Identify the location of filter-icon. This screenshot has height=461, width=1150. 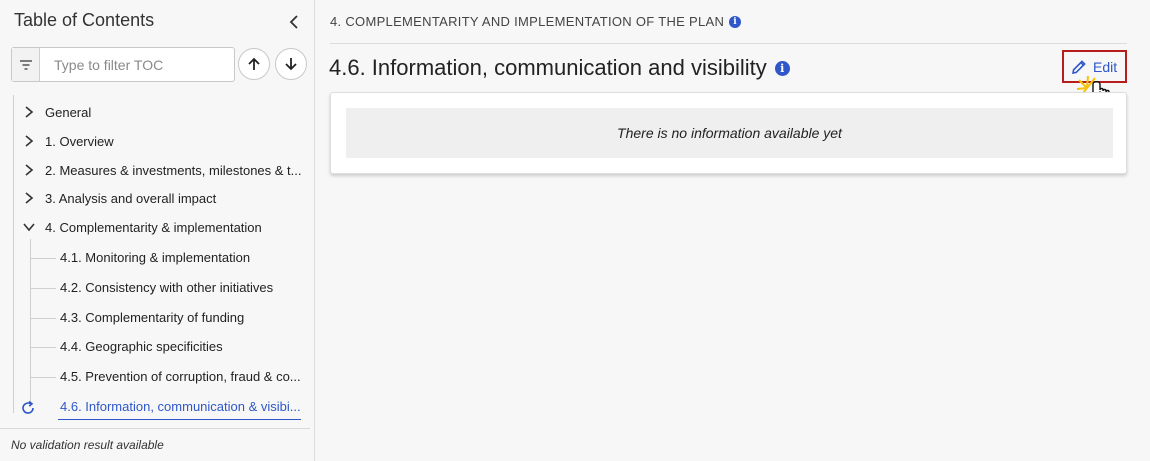
(26, 64).